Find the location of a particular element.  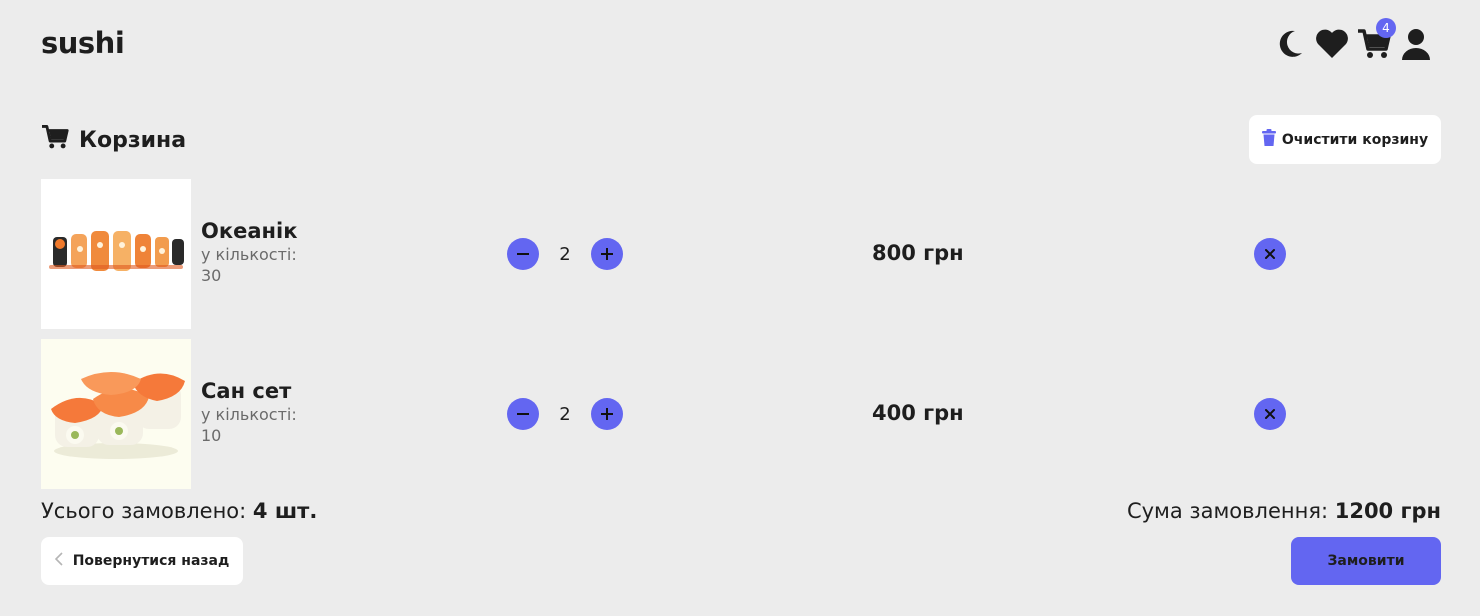

trash-icon is located at coordinates (1268, 139).